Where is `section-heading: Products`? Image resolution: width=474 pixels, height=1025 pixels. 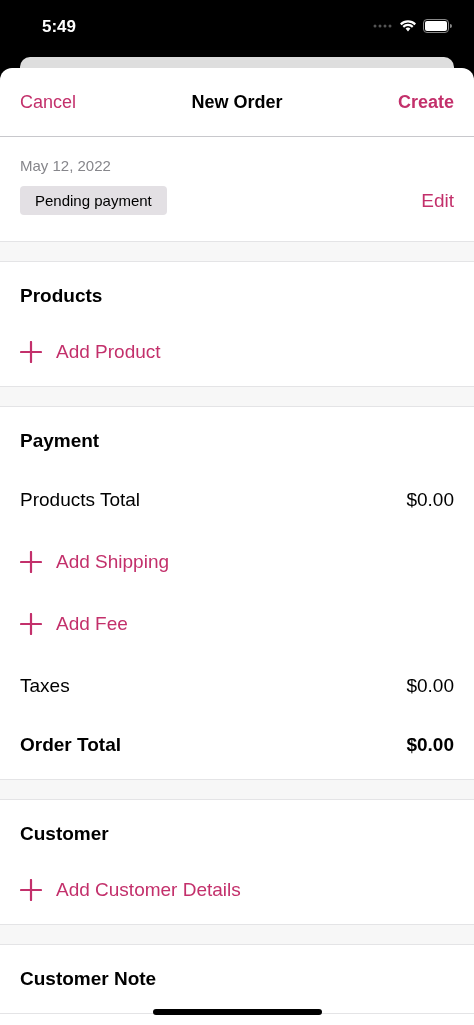 section-heading: Products is located at coordinates (61, 296).